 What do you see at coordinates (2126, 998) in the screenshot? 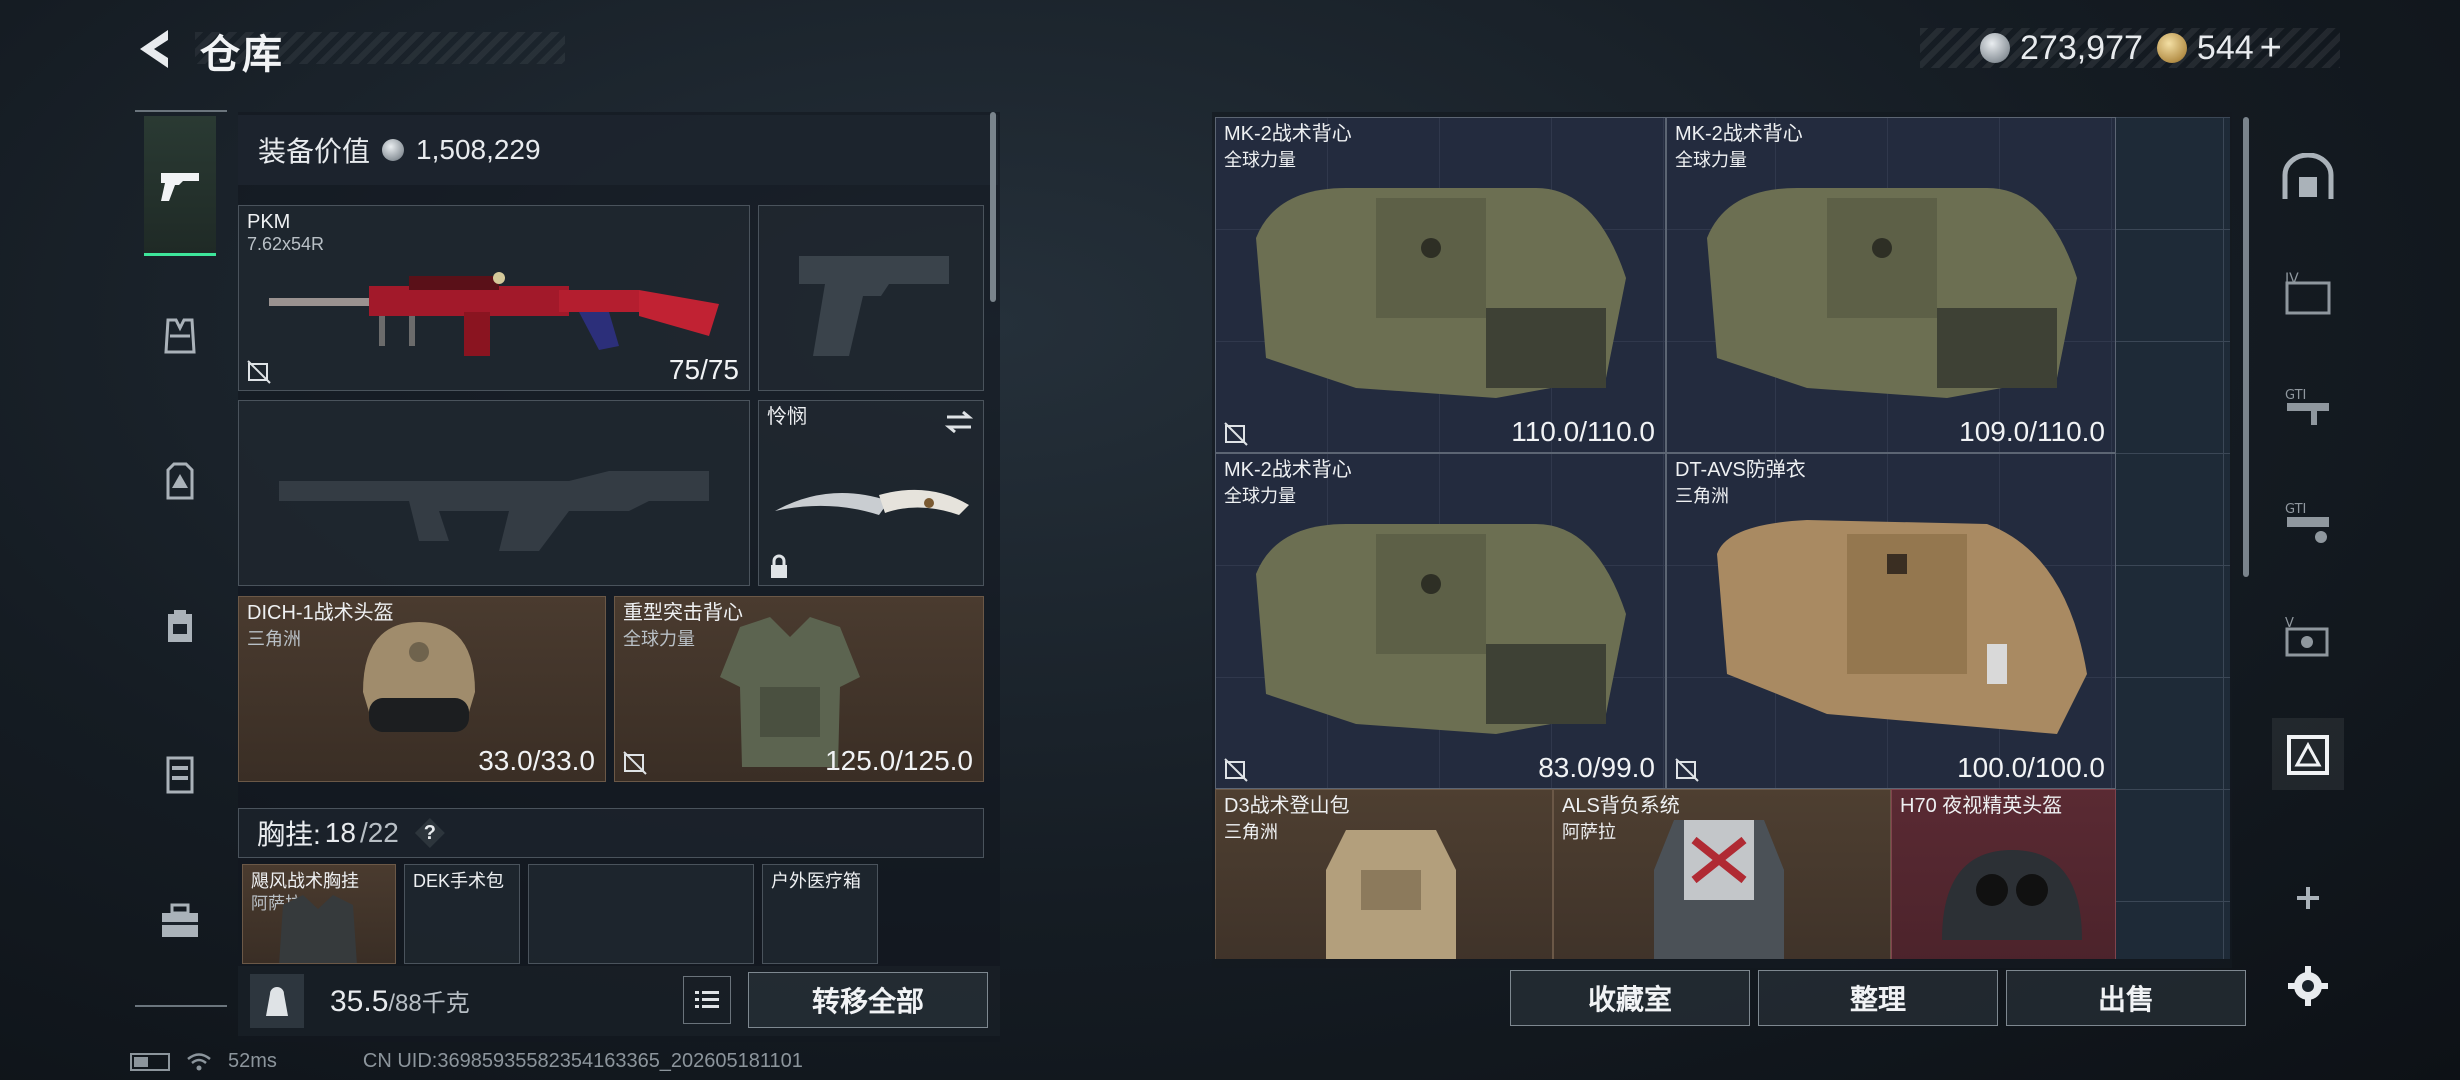
I see `sell-button: 出售` at bounding box center [2126, 998].